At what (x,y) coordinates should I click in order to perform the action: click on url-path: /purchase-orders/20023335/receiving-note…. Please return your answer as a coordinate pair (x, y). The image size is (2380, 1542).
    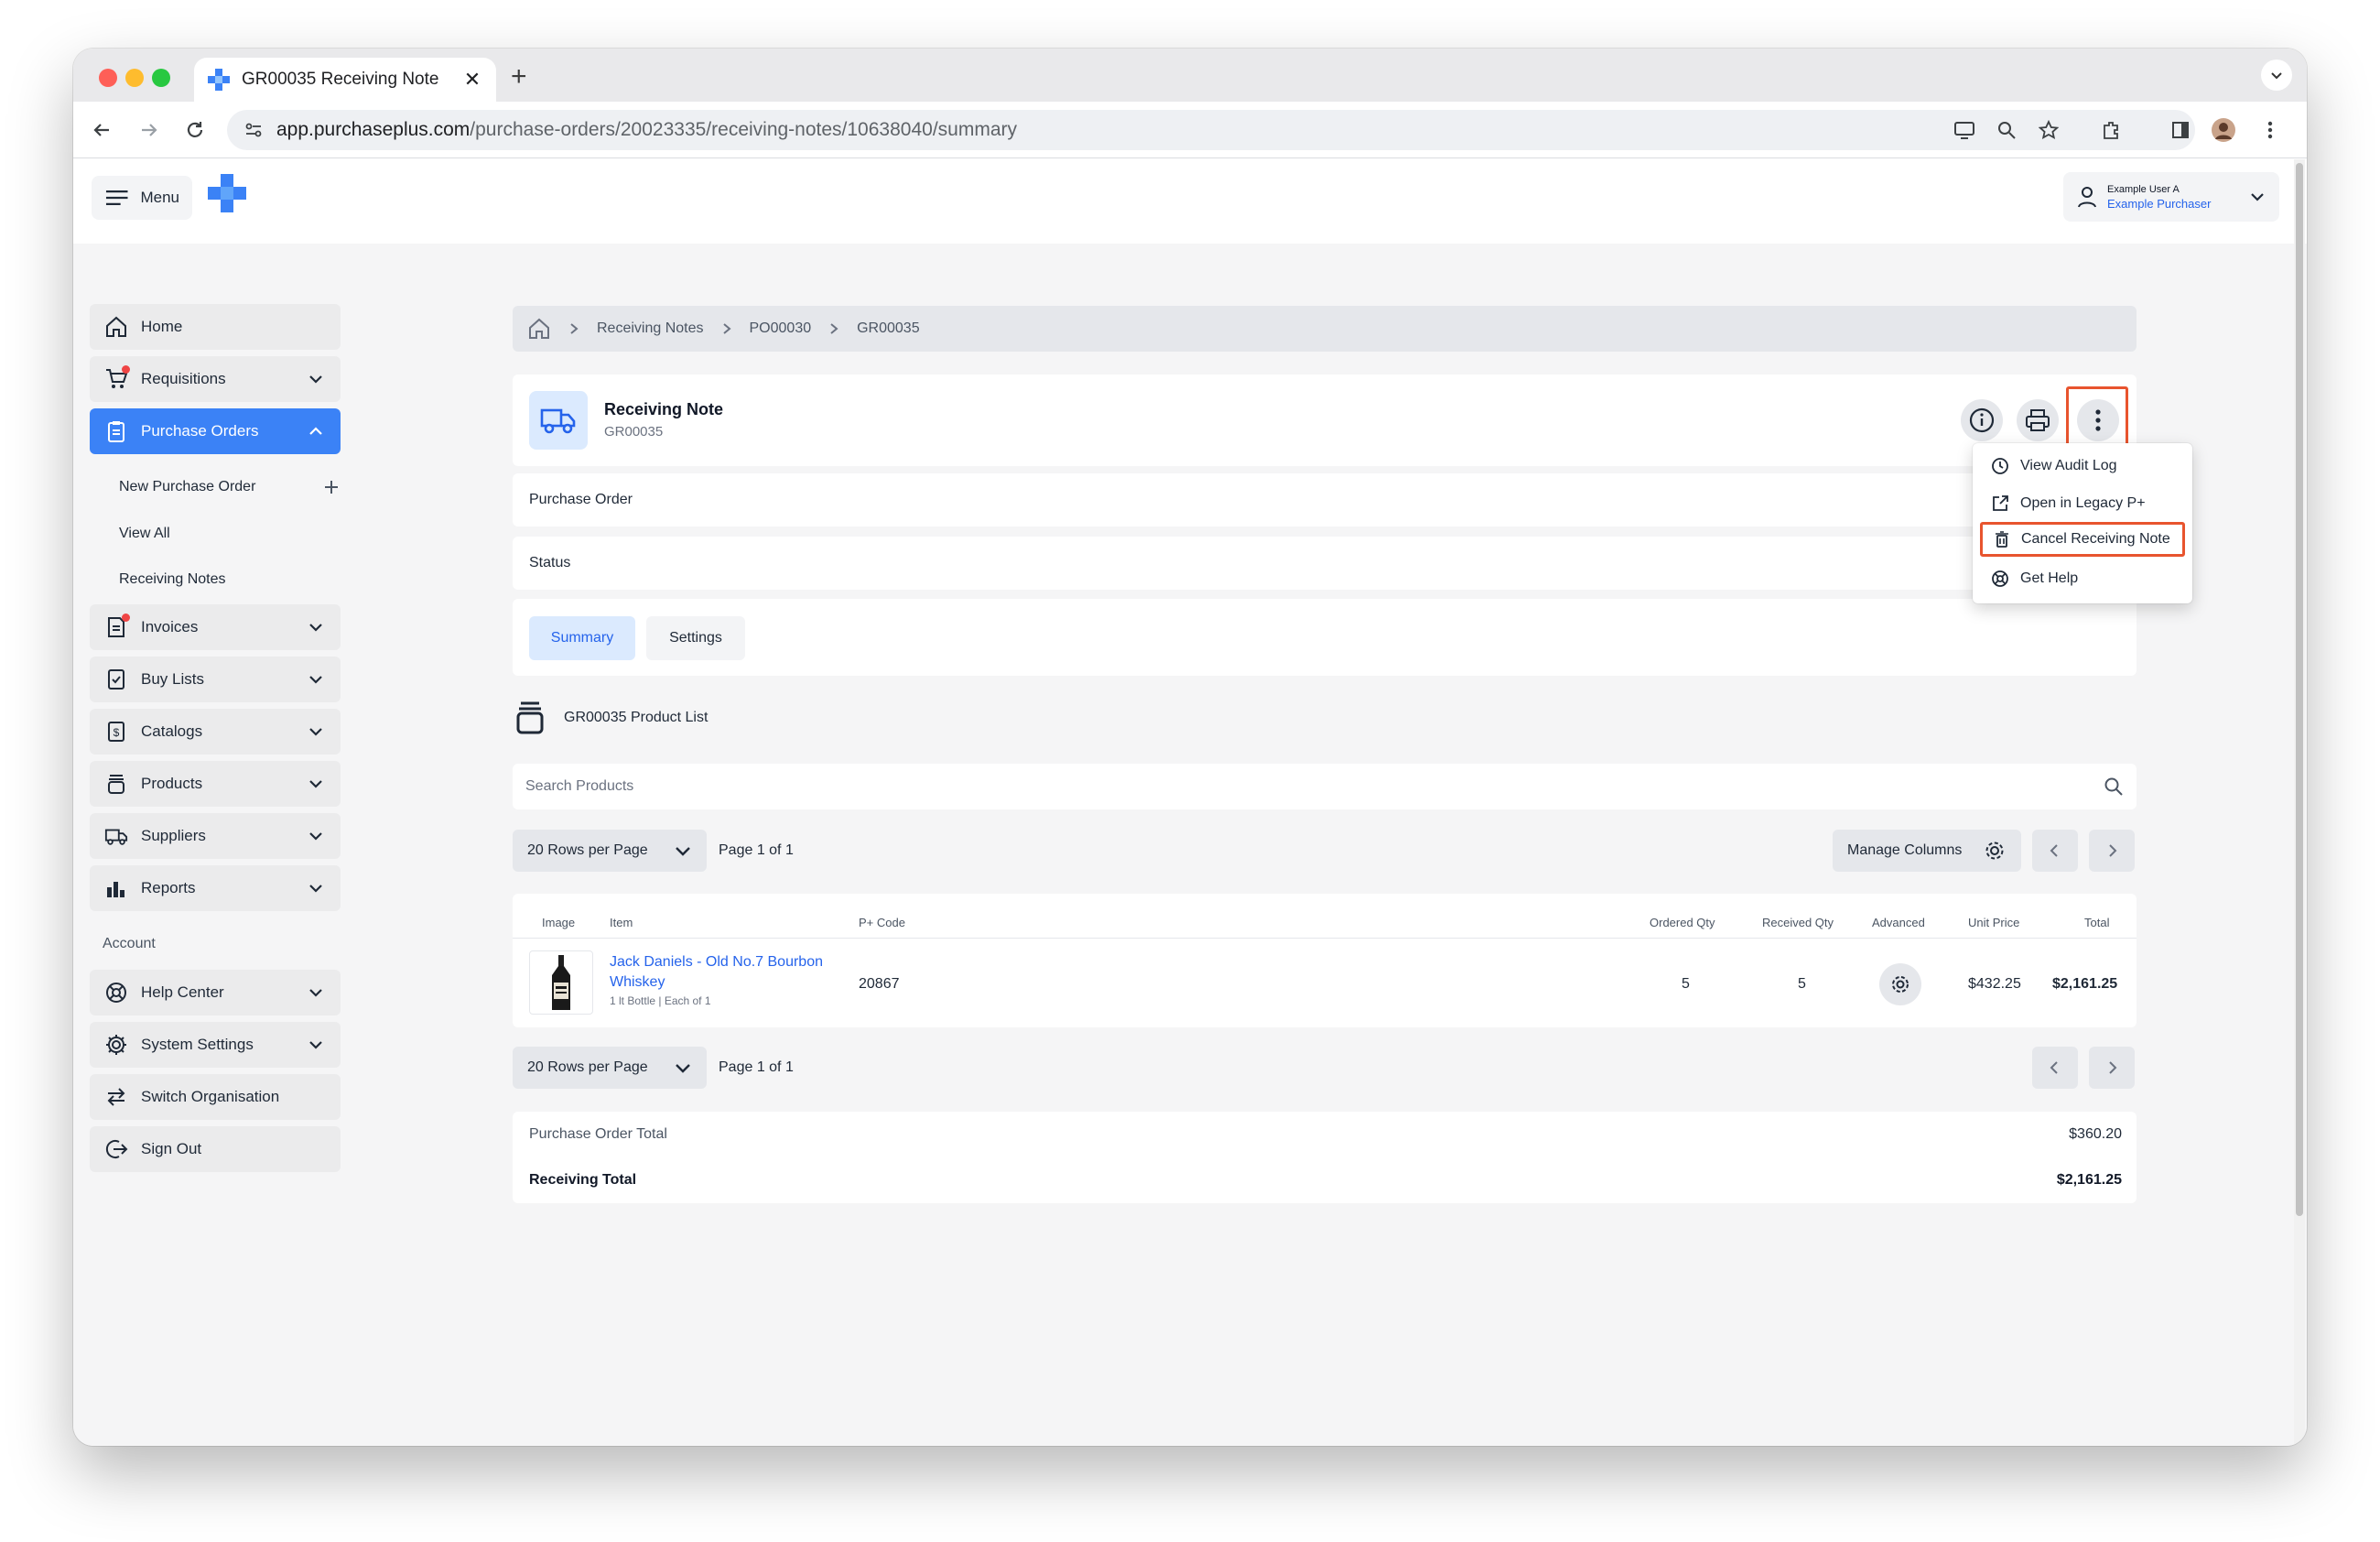
    Looking at the image, I should click on (743, 129).